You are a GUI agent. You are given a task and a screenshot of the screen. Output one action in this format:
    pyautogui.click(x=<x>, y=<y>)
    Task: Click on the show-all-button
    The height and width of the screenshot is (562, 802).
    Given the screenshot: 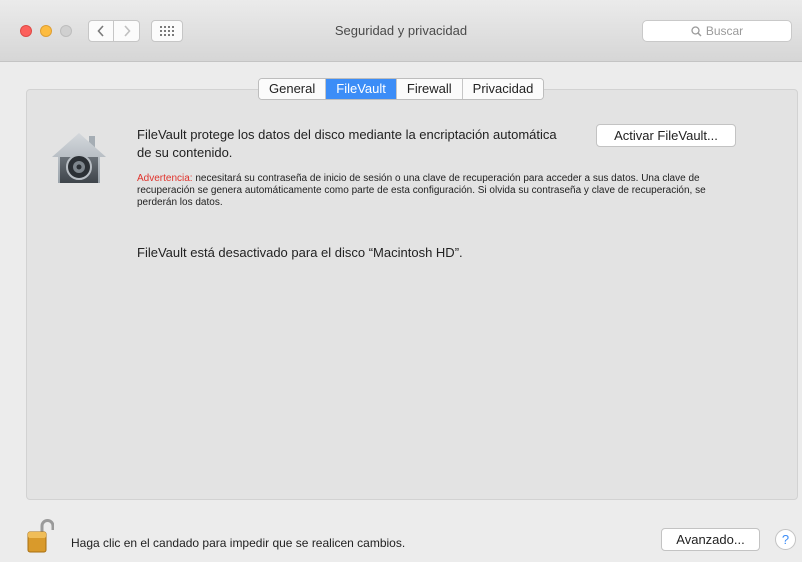 What is the action you would take?
    pyautogui.click(x=167, y=31)
    